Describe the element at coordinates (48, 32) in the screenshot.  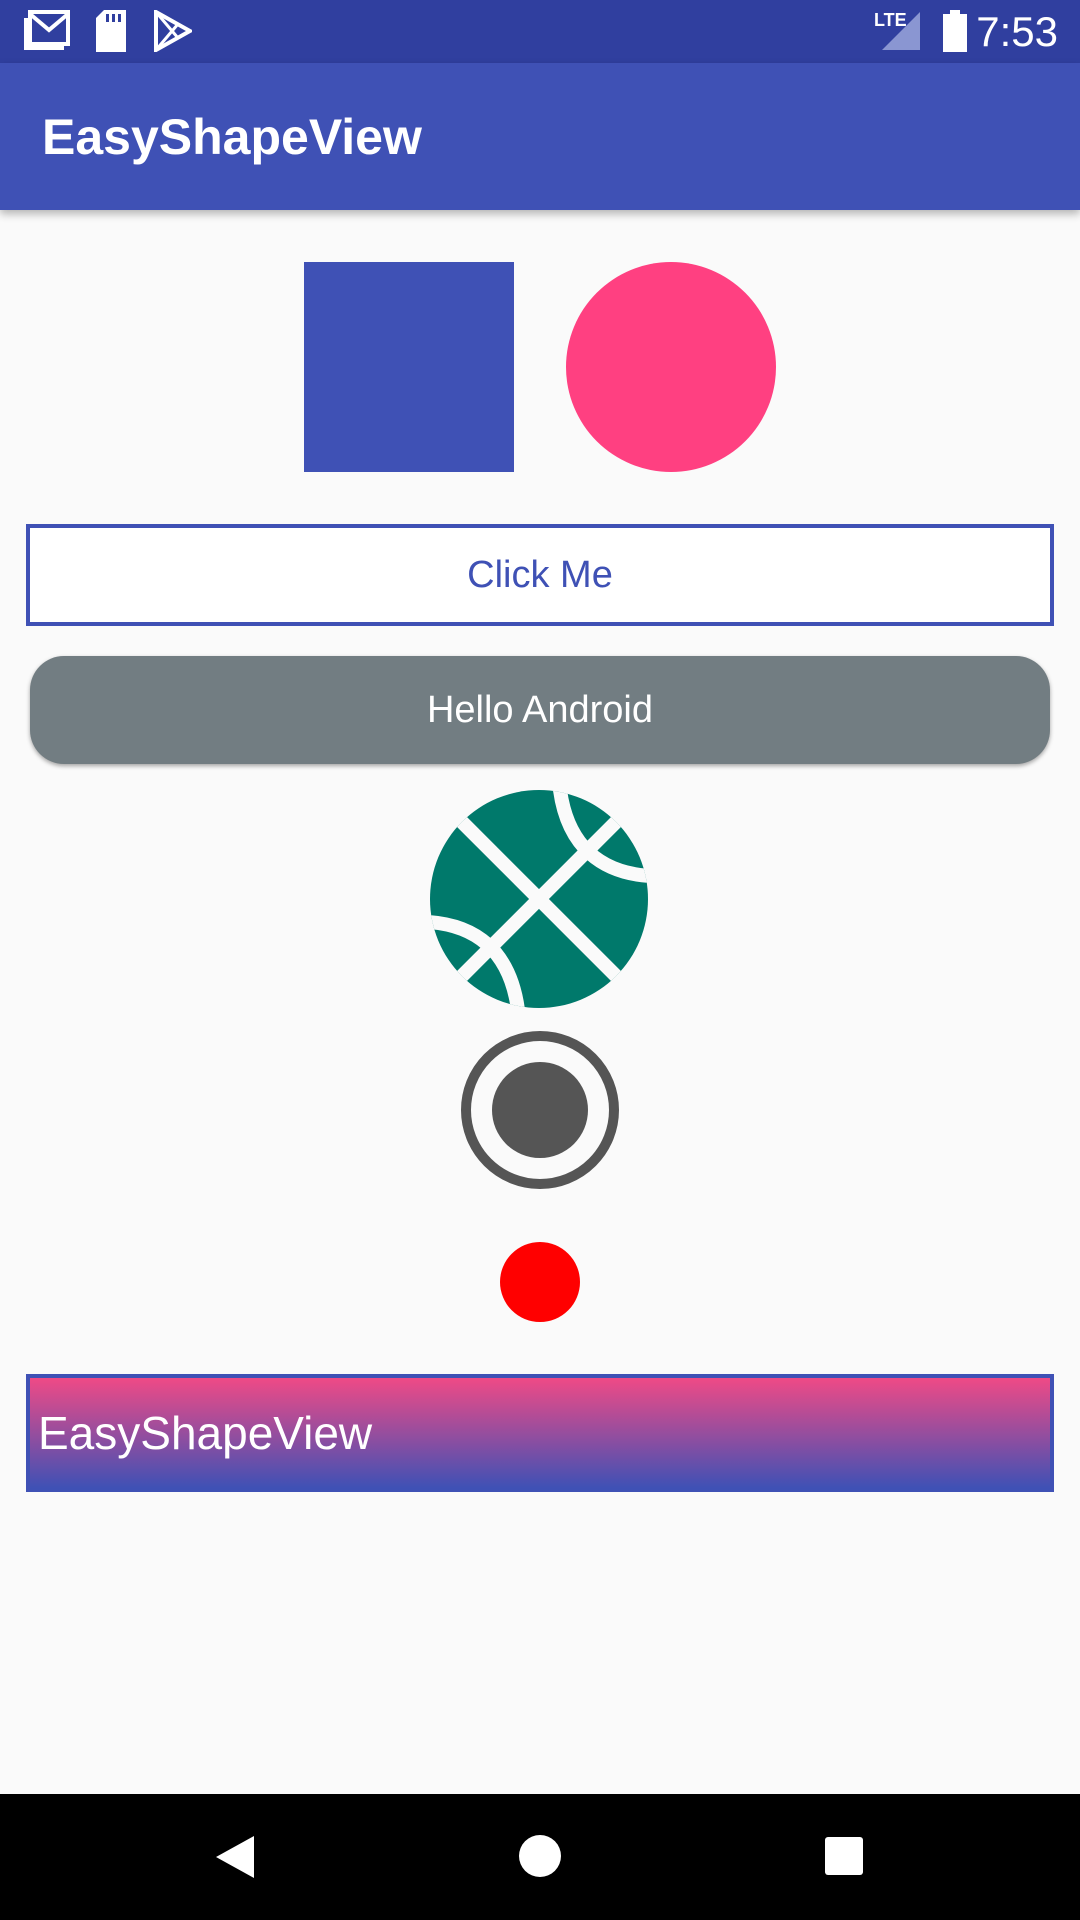
I see `gmail-icon` at that location.